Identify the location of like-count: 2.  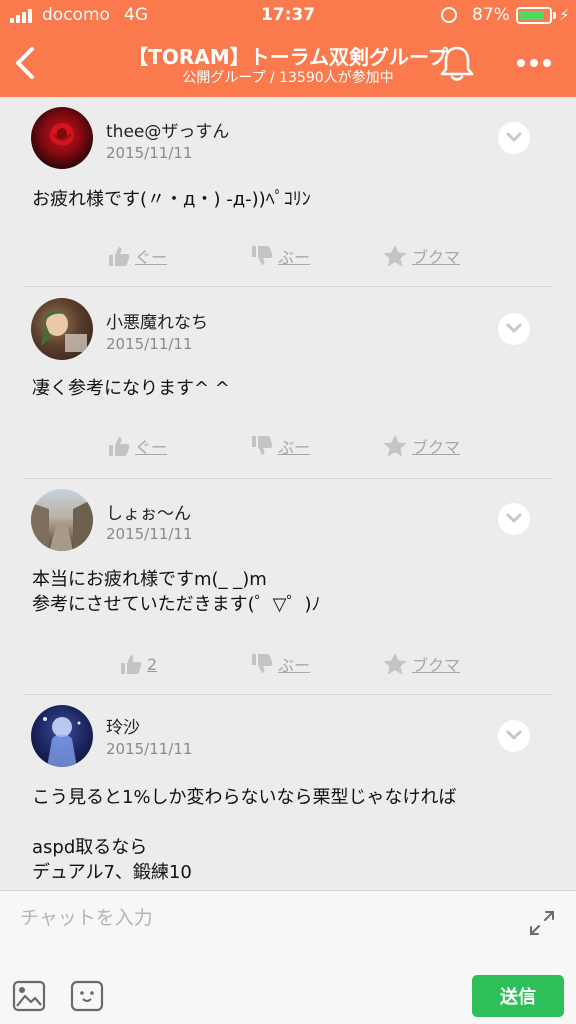
(152, 664).